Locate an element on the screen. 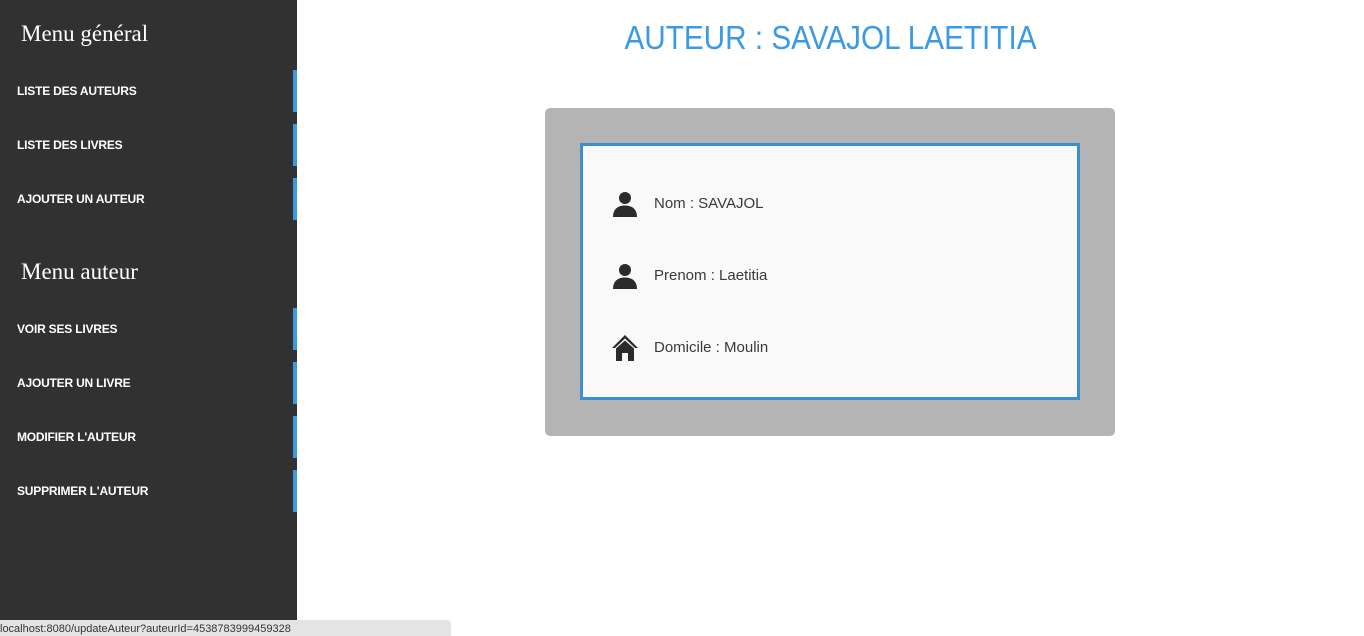 This screenshot has width=1364, height=636. menu-item-add-author: AJOUTER UN AUTEUR is located at coordinates (148, 199).